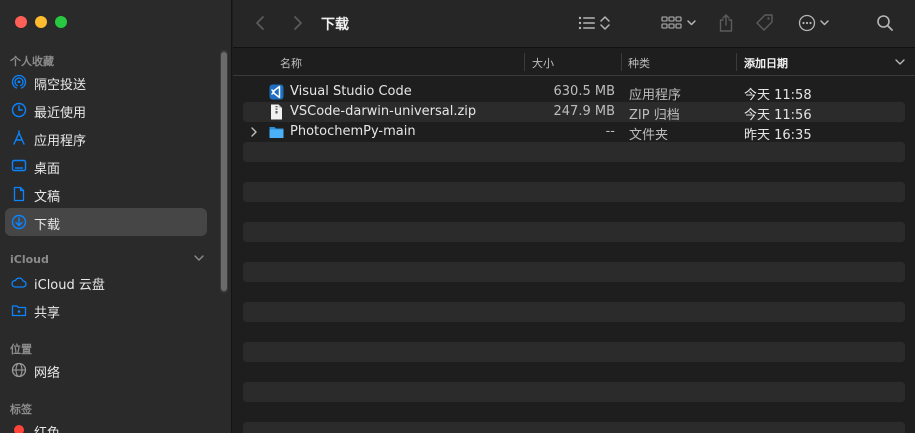 This screenshot has width=915, height=433. Describe the element at coordinates (584, 91) in the screenshot. I see `file-size: 630.5 MB` at that location.